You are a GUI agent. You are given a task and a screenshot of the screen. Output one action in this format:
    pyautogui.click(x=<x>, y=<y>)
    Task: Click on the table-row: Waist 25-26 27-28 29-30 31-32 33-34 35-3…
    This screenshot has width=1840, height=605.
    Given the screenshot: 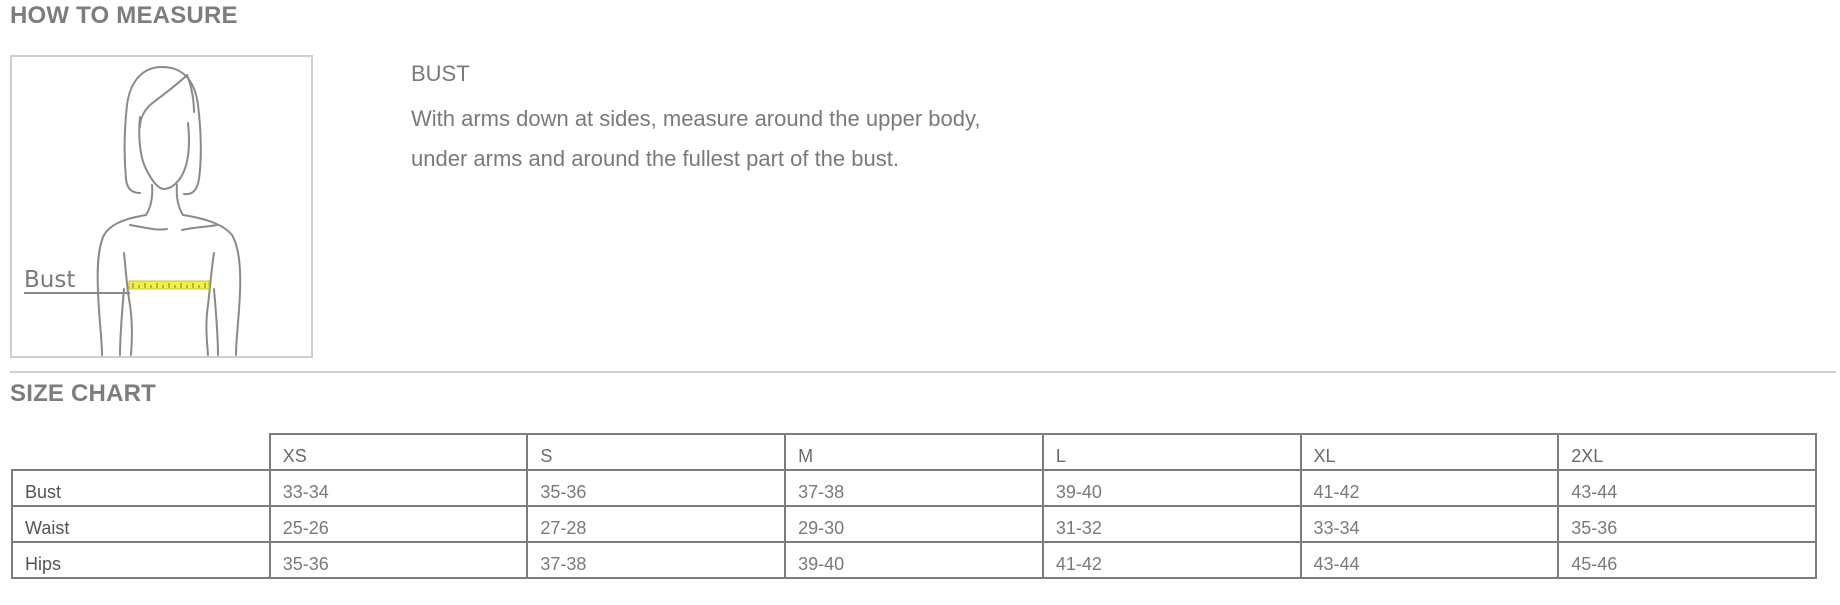 What is the action you would take?
    pyautogui.click(x=914, y=524)
    